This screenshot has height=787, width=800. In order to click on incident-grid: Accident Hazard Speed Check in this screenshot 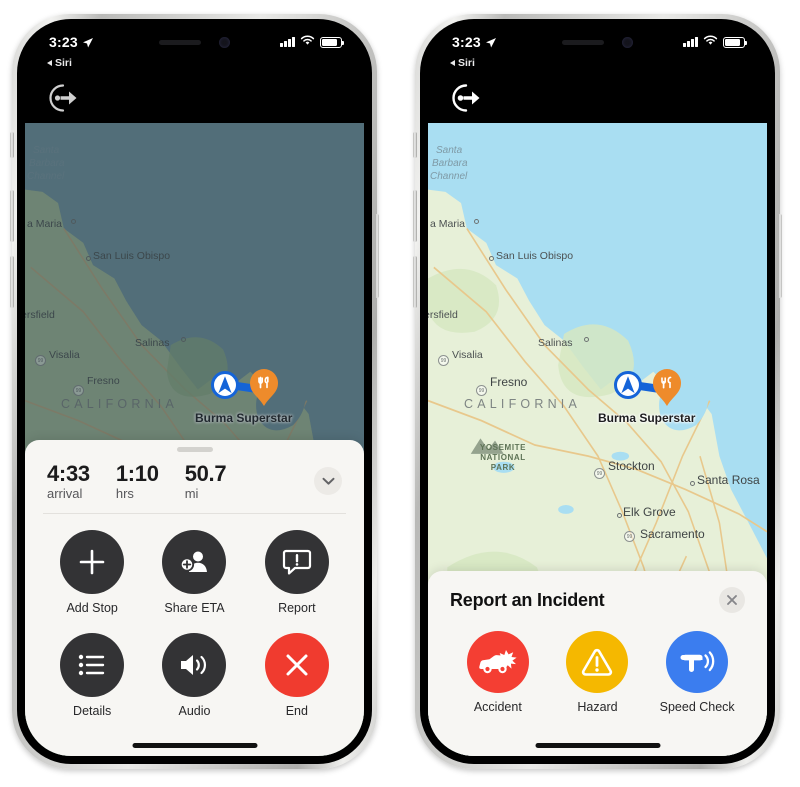, I will do `click(597, 664)`.